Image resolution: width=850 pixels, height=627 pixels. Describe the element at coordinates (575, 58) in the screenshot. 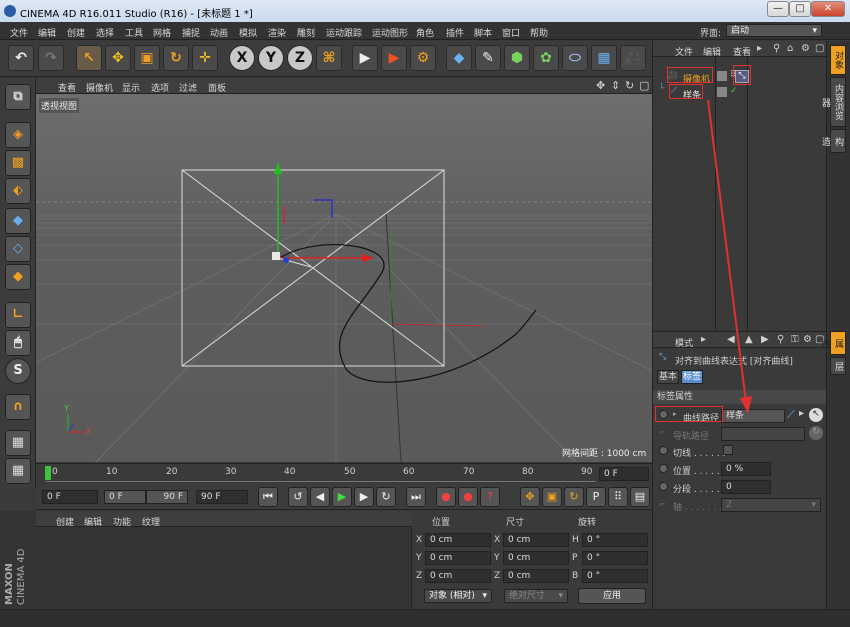

I see `deformer-icon: ⬭` at that location.